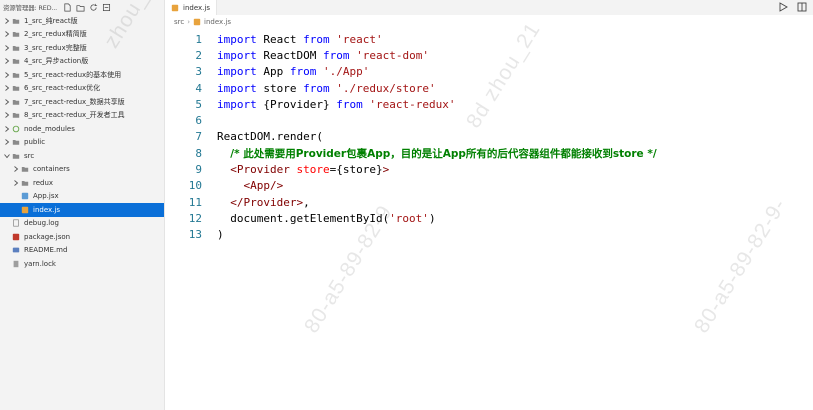  What do you see at coordinates (82, 197) in the screenshot?
I see `tree-item: App.jsx` at bounding box center [82, 197].